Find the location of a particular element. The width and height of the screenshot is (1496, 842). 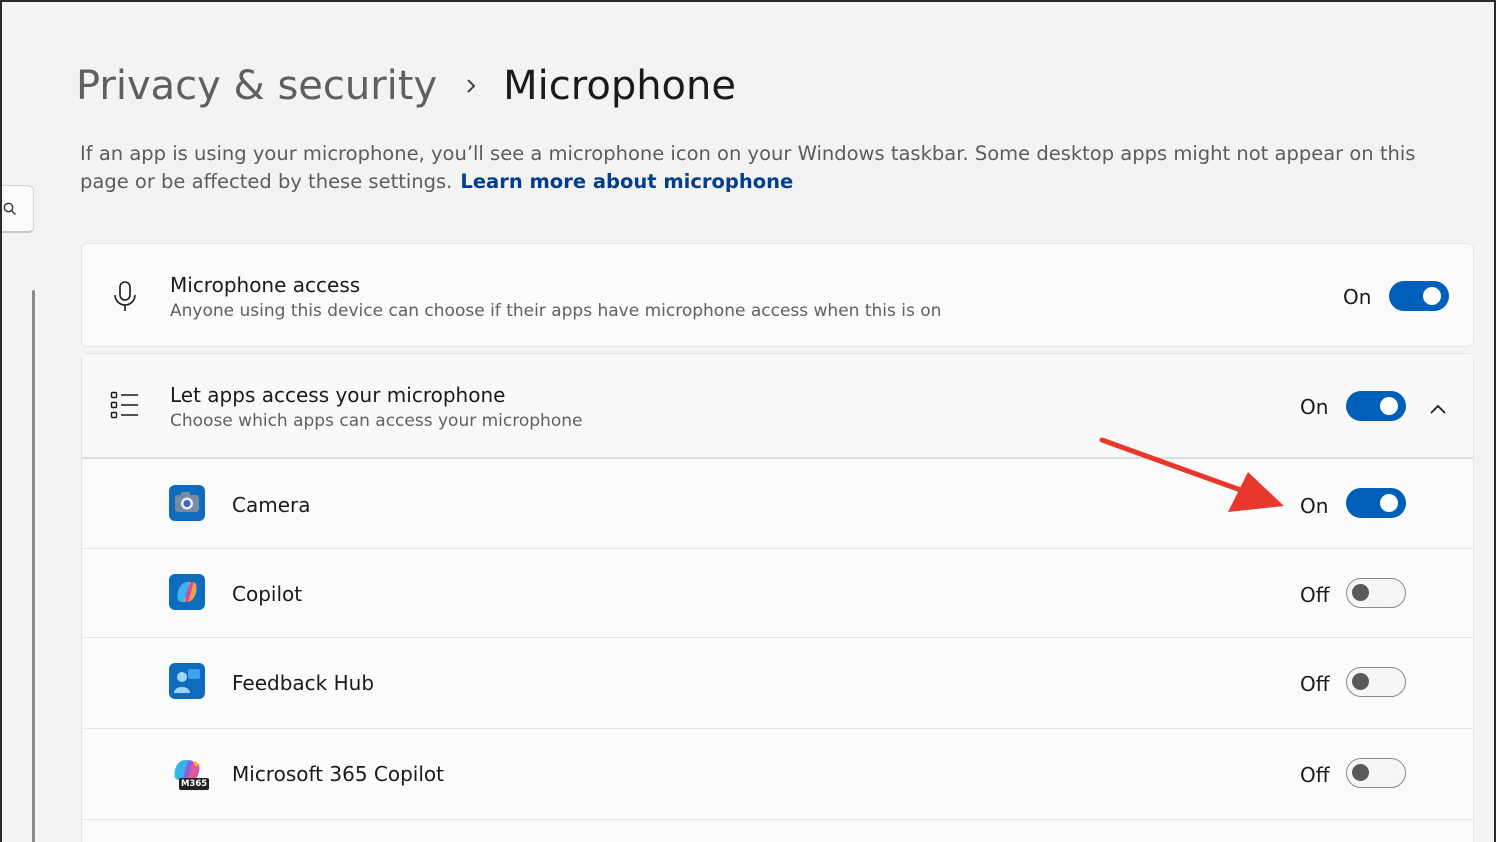

m365-copilot-toggle is located at coordinates (1376, 773).